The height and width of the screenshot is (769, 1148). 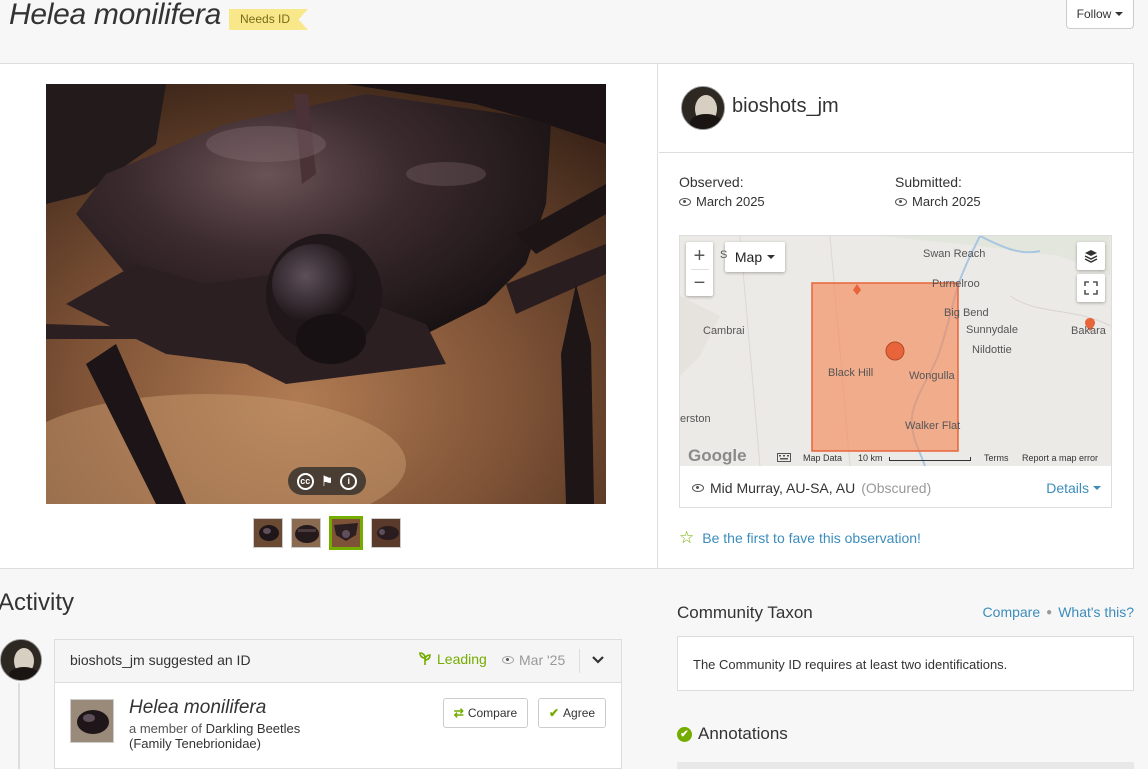 What do you see at coordinates (165, 728) in the screenshot?
I see `member-prefix: a member of` at bounding box center [165, 728].